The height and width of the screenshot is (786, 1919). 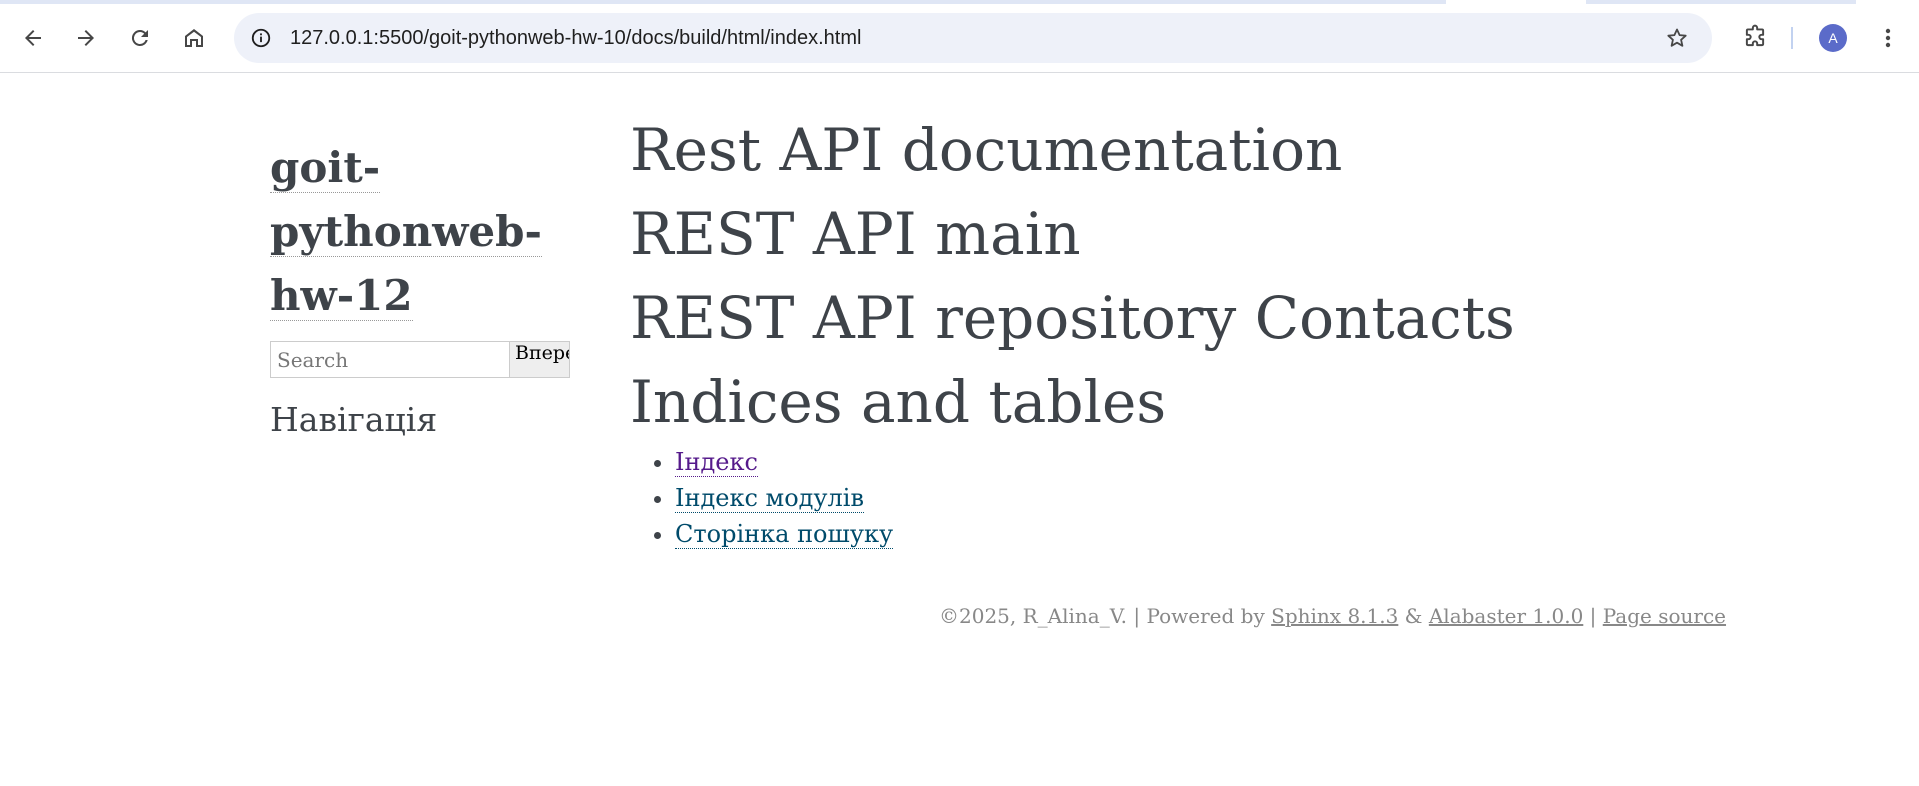 I want to click on puzzle-icon, so click(x=1755, y=35).